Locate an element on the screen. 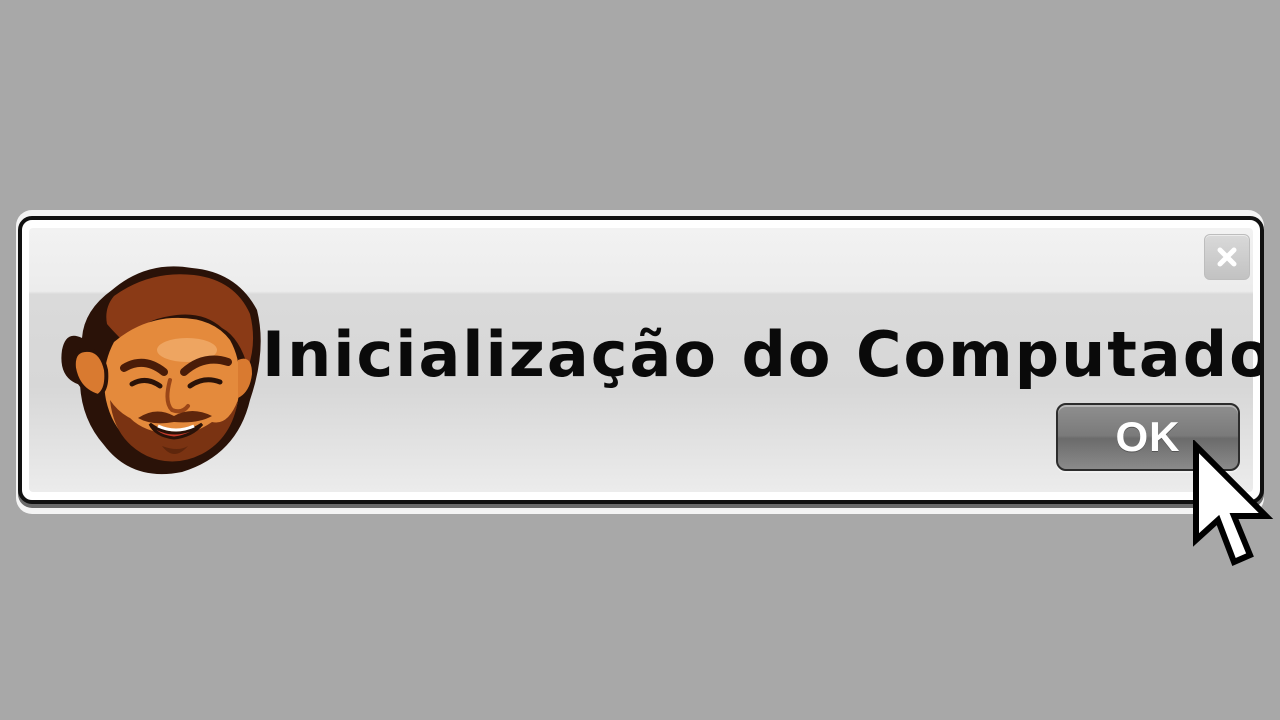 The width and height of the screenshot is (1280, 720). close-icon is located at coordinates (1227, 257).